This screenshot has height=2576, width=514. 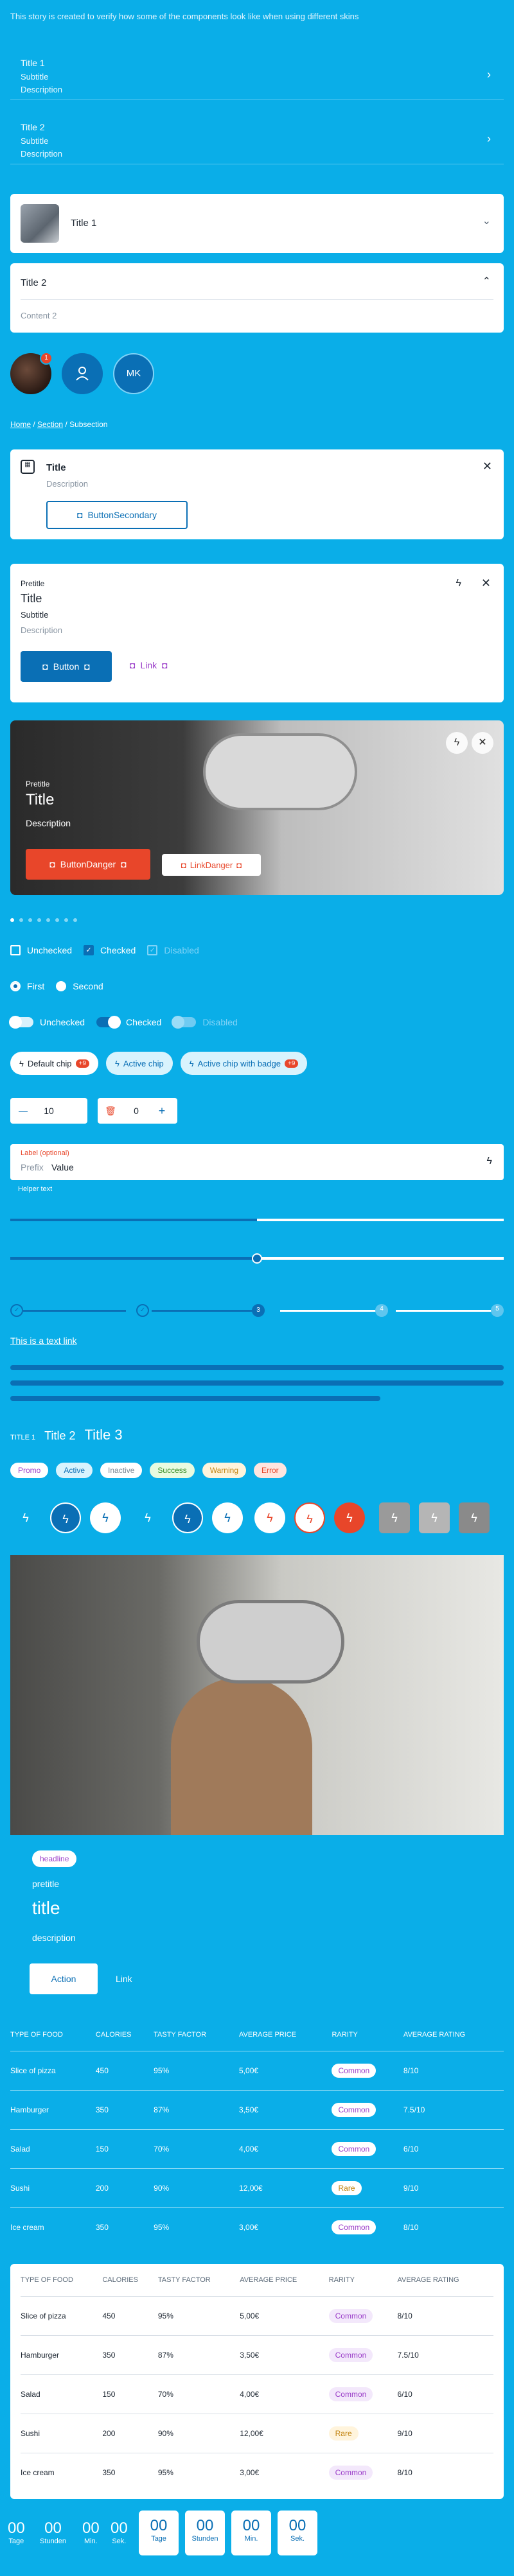 I want to click on table-cell: 3,50€, so click(x=249, y=2109).